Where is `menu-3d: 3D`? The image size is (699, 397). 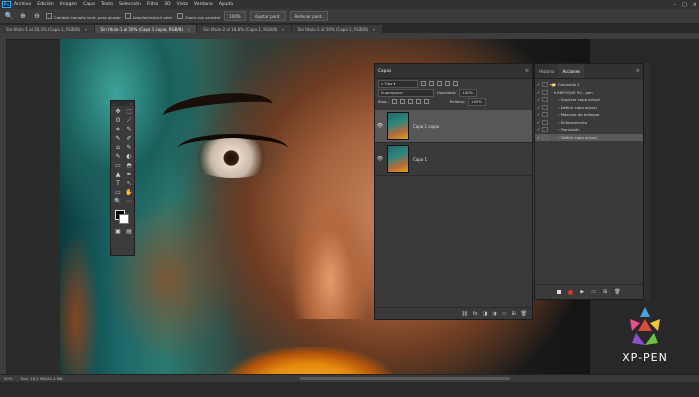
menu-3d: 3D is located at coordinates (167, 4).